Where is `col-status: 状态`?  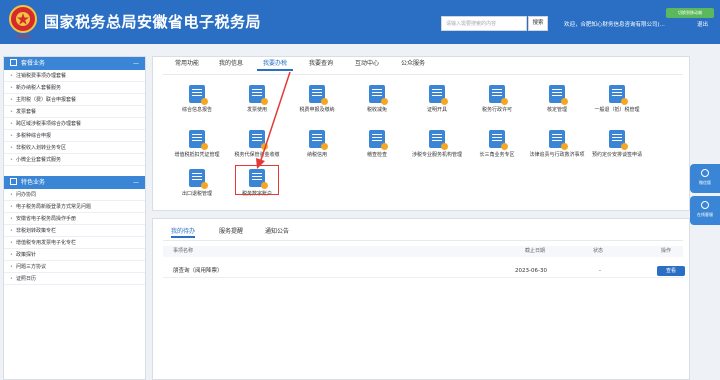 col-status: 状态 is located at coordinates (598, 251).